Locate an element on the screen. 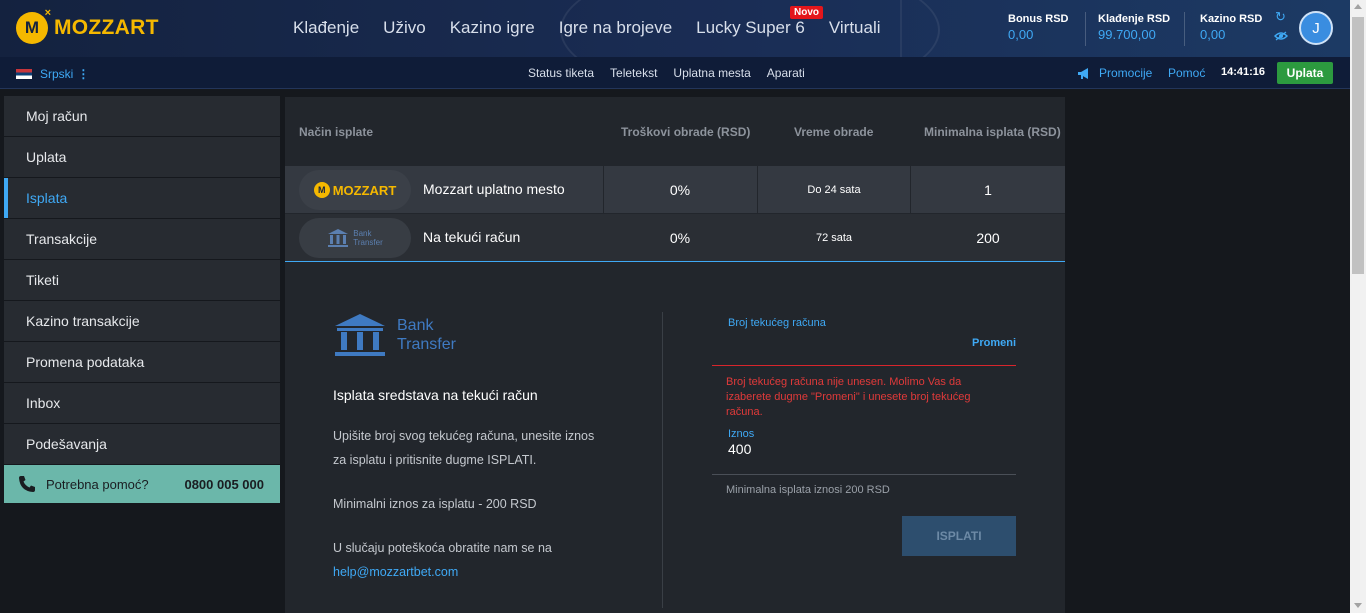  betting-balance-value: 99.700,00 is located at coordinates (1127, 34).